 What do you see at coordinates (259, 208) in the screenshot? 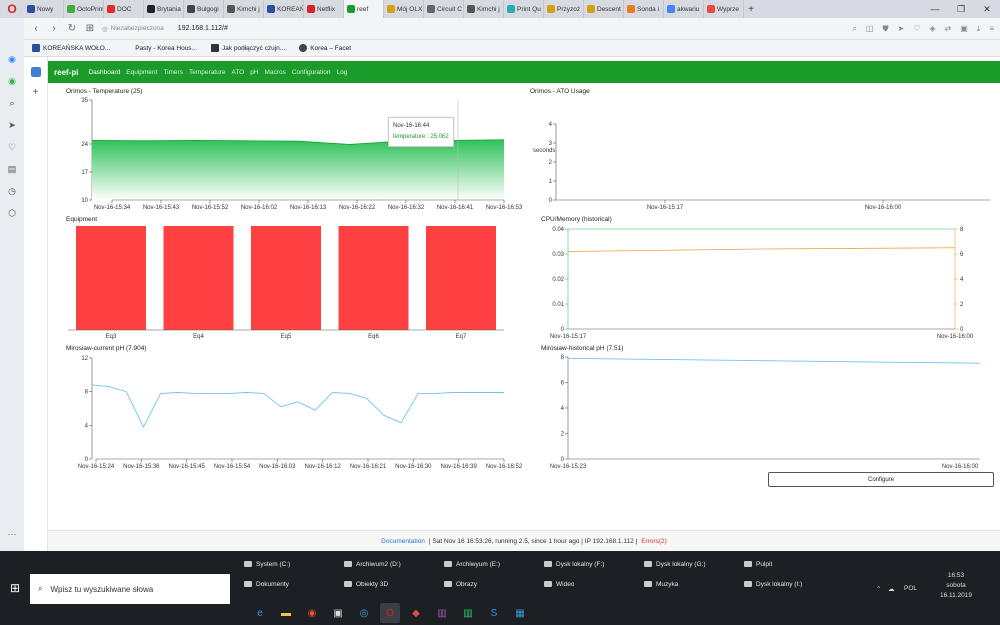
I see `temp-x-tick-label: Nov-16-16:02` at bounding box center [259, 208].